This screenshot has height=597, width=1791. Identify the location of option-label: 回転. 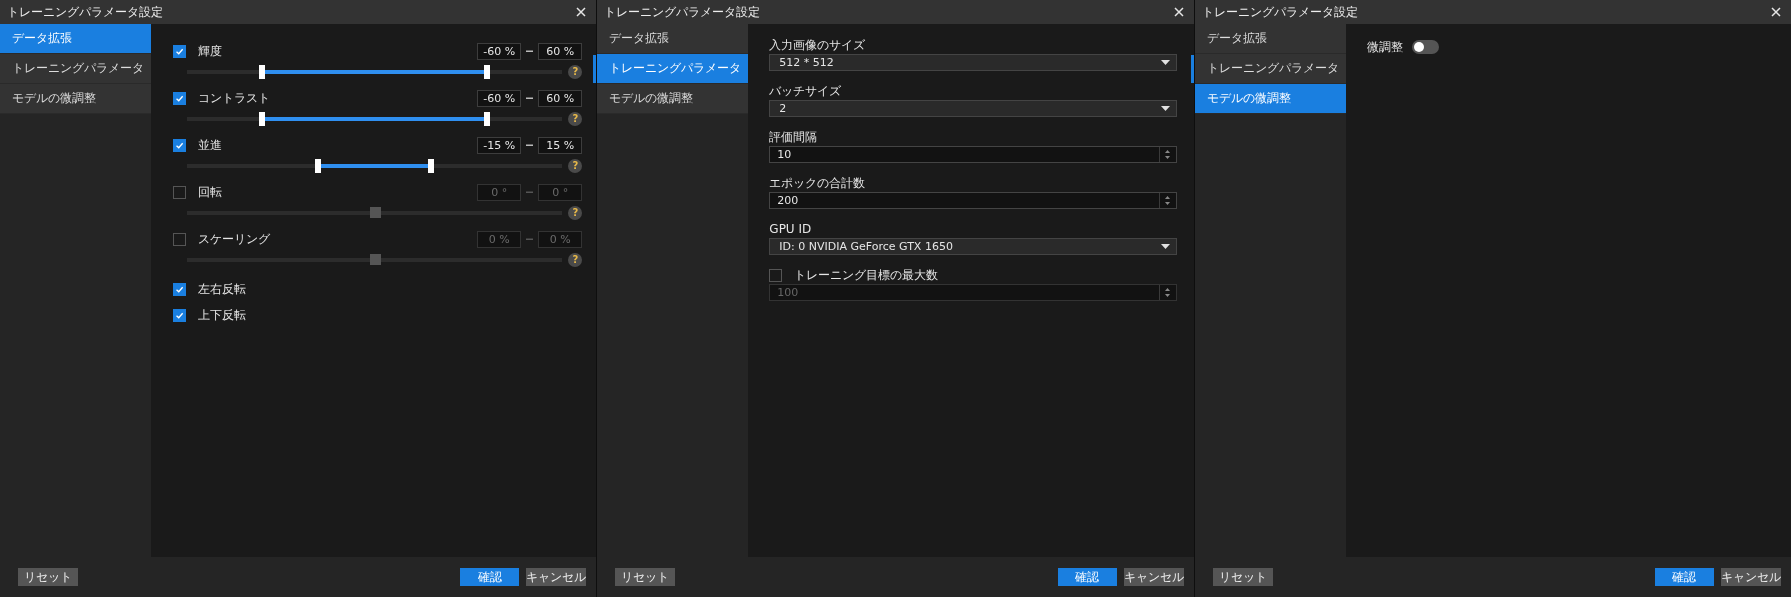
(210, 192).